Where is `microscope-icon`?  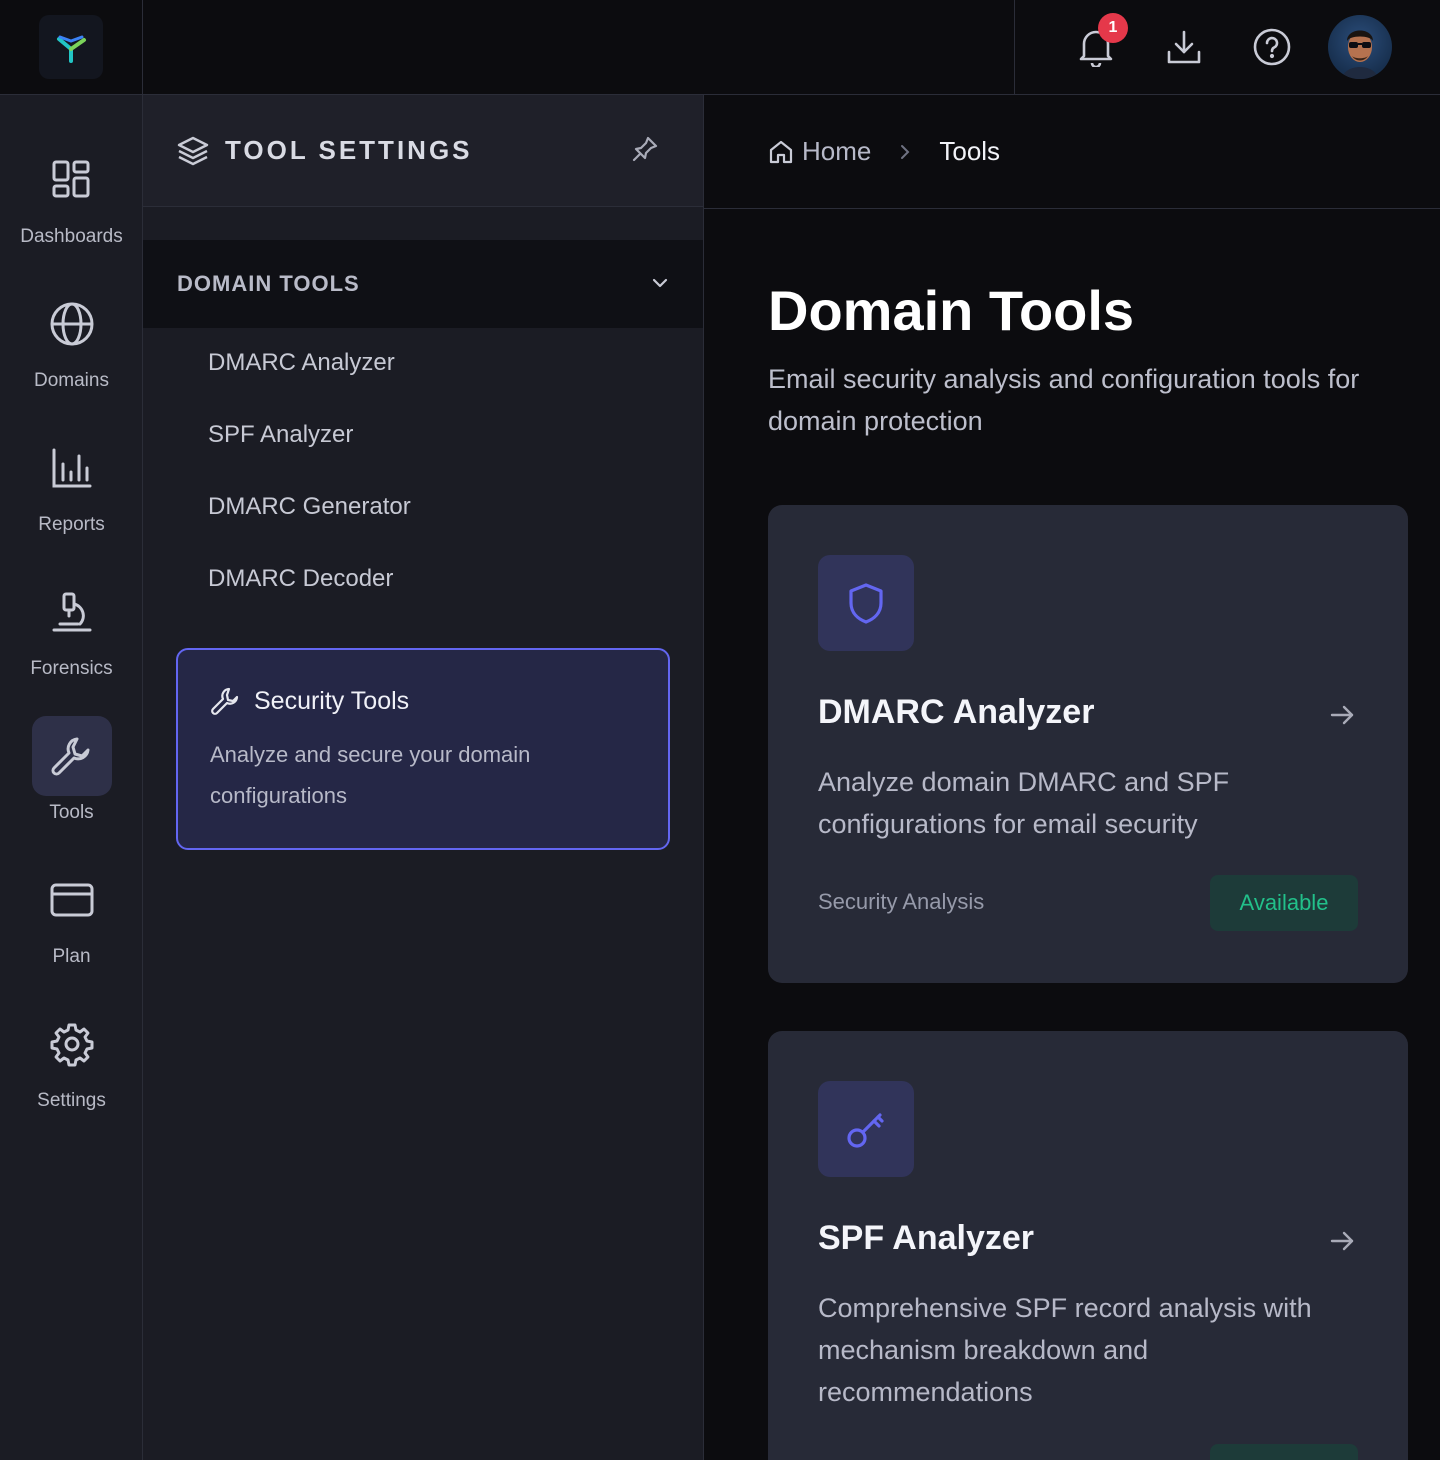 microscope-icon is located at coordinates (72, 612).